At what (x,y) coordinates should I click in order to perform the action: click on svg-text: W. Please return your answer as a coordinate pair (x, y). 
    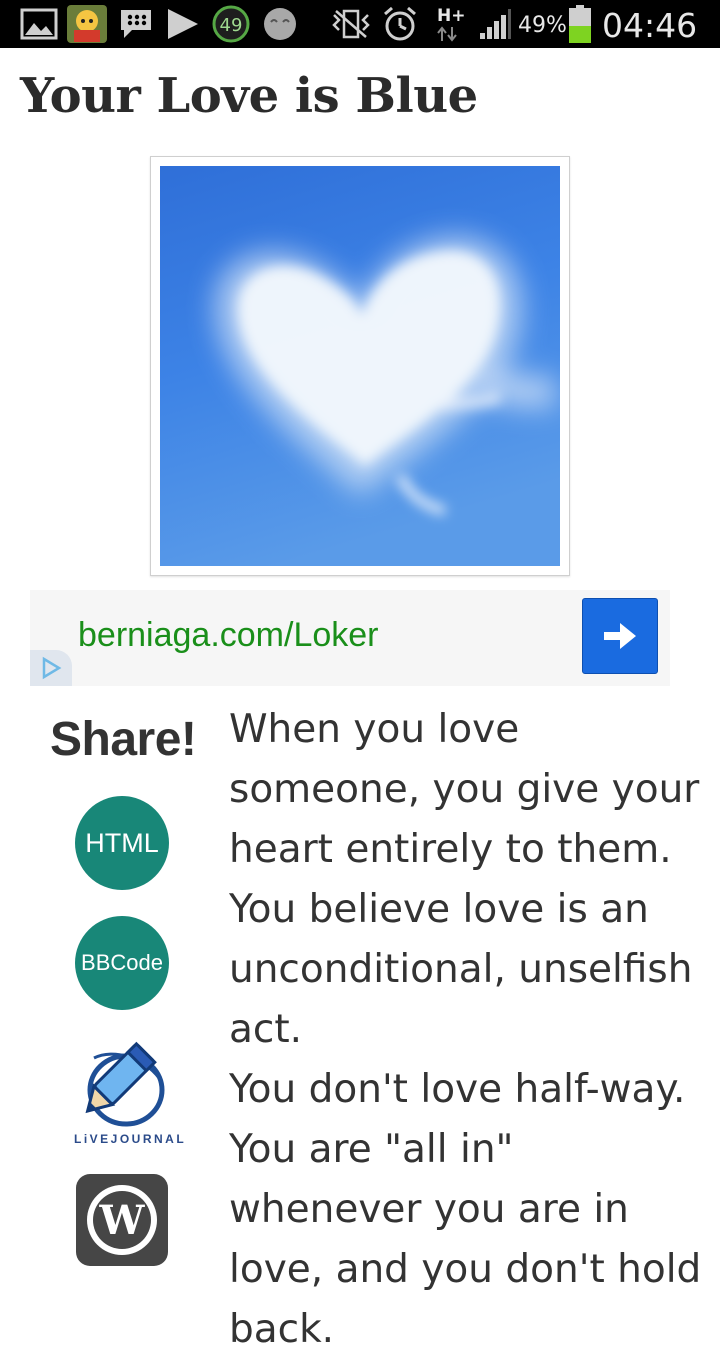
    Looking at the image, I should click on (122, 1220).